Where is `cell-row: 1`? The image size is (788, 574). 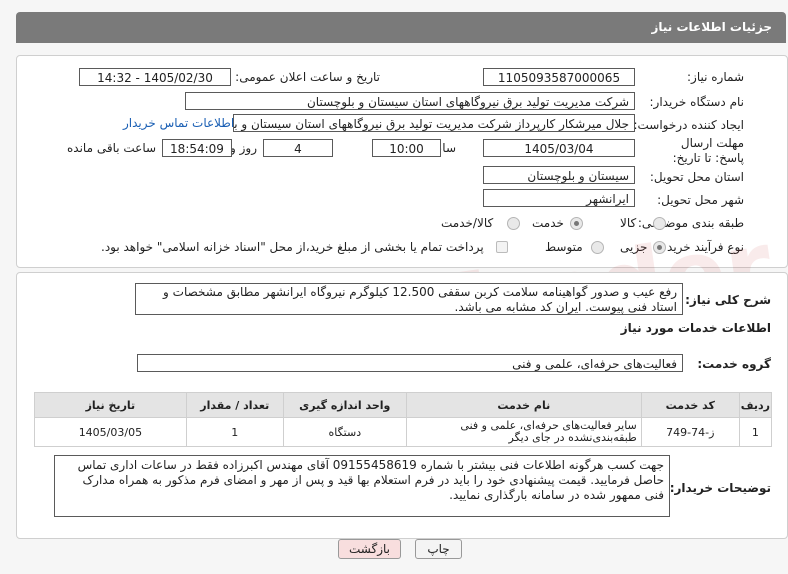 cell-row: 1 is located at coordinates (755, 432).